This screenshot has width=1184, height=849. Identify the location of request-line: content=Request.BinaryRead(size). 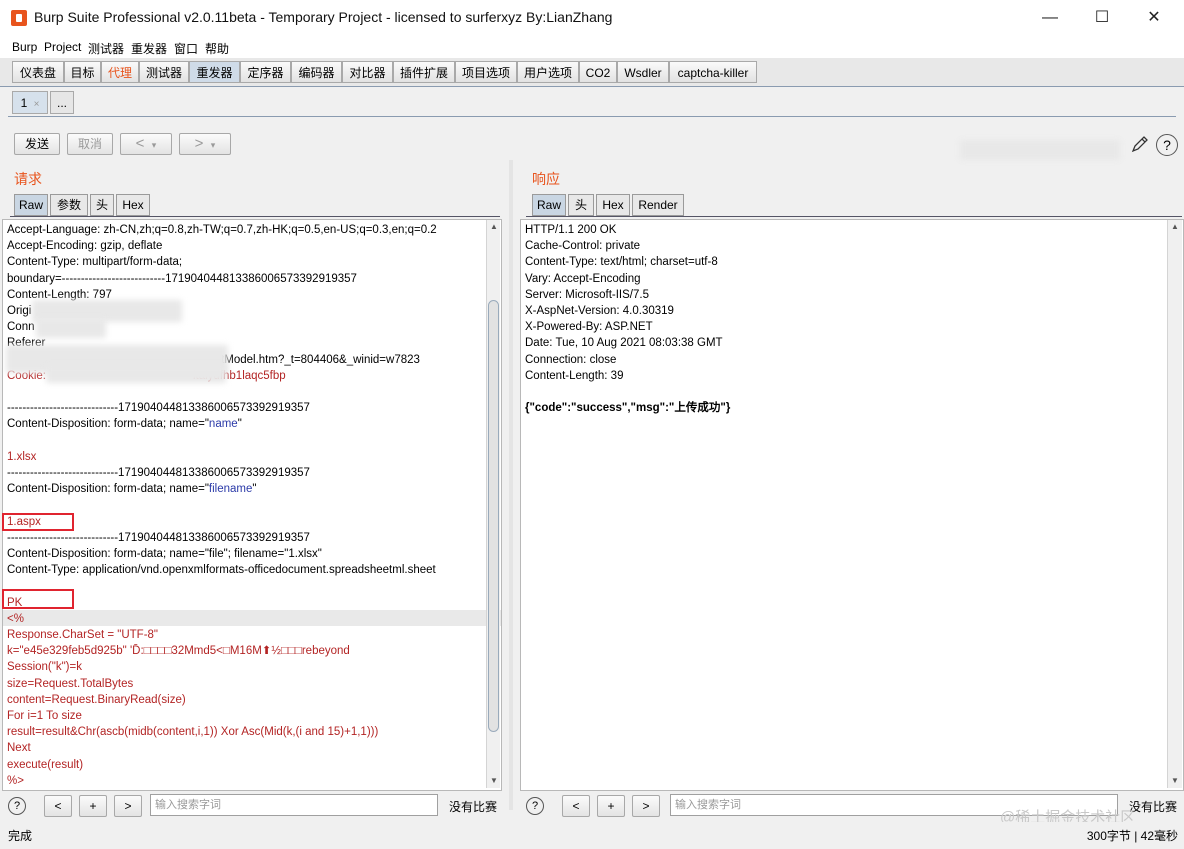
(96, 699).